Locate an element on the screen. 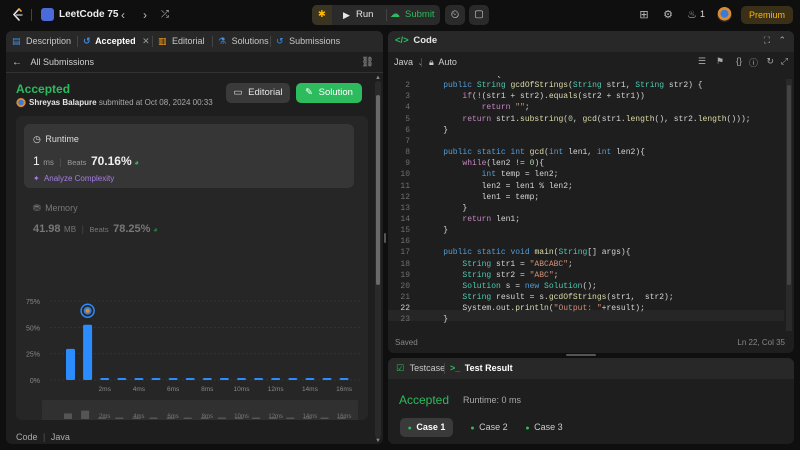 Image resolution: width=800 pixels, height=450 pixels. notes-icon: ▢ is located at coordinates (479, 15).